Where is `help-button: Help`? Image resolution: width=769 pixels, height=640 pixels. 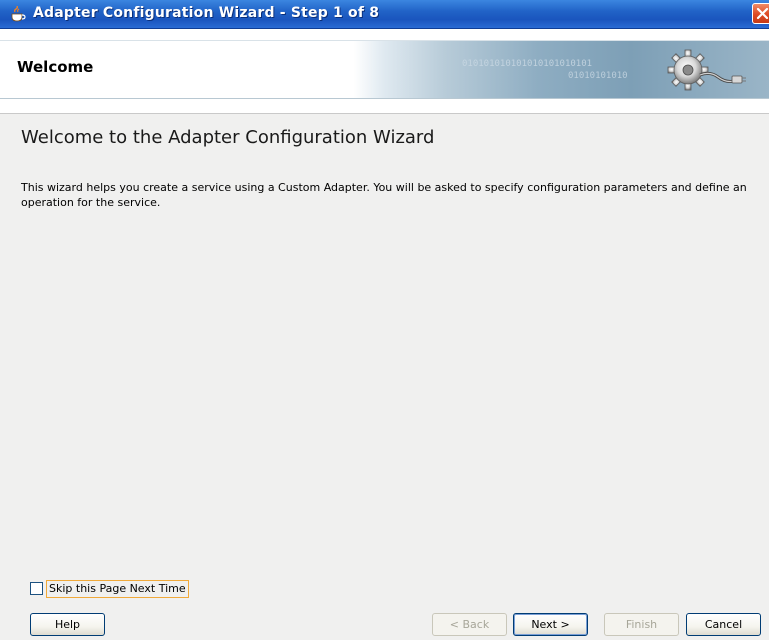
help-button: Help is located at coordinates (67, 624).